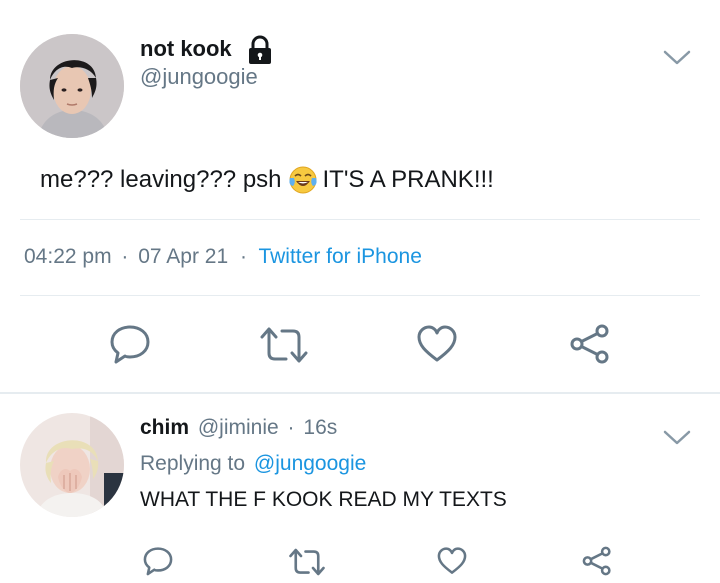 This screenshot has height=583, width=720. What do you see at coordinates (193, 463) in the screenshot?
I see `replying-to-label: Replying to` at bounding box center [193, 463].